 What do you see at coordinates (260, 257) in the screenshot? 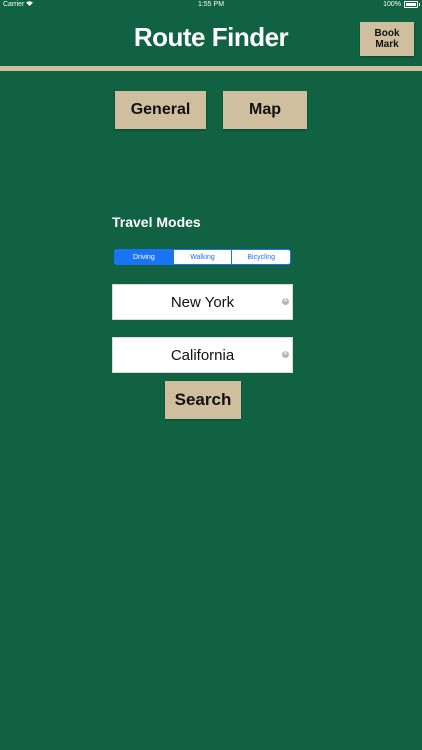
I see `segment-bicycling: Bicycling` at bounding box center [260, 257].